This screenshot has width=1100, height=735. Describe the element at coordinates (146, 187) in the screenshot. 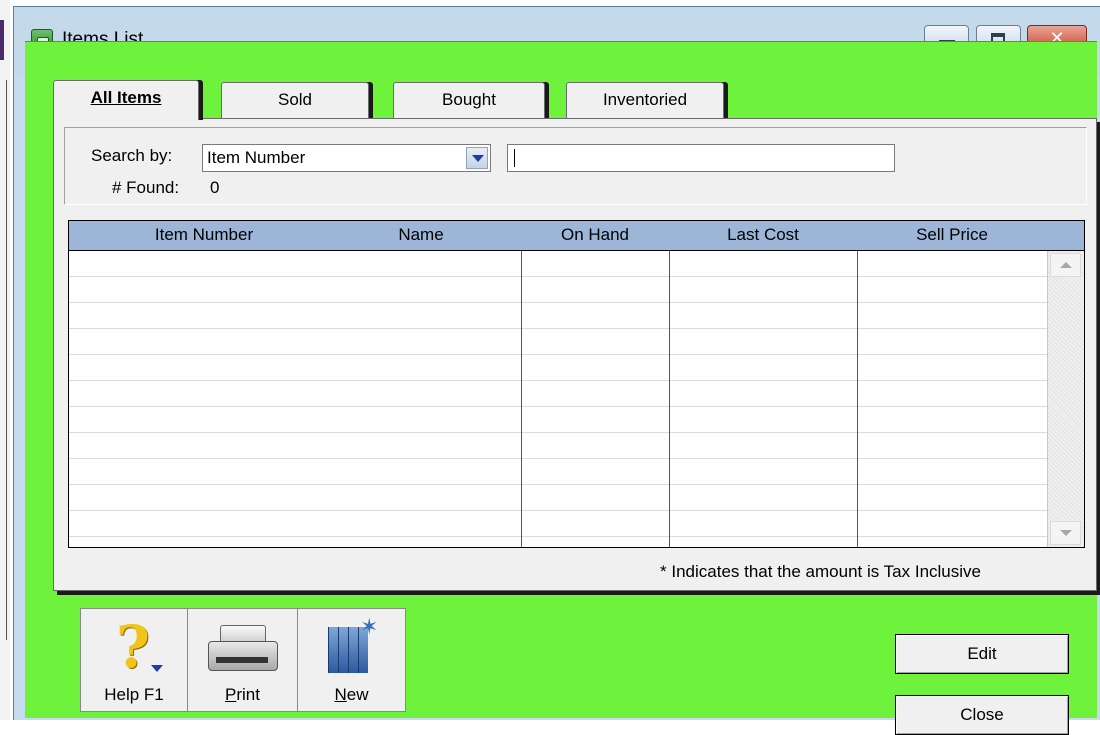

I see `found-label: # Found:` at that location.